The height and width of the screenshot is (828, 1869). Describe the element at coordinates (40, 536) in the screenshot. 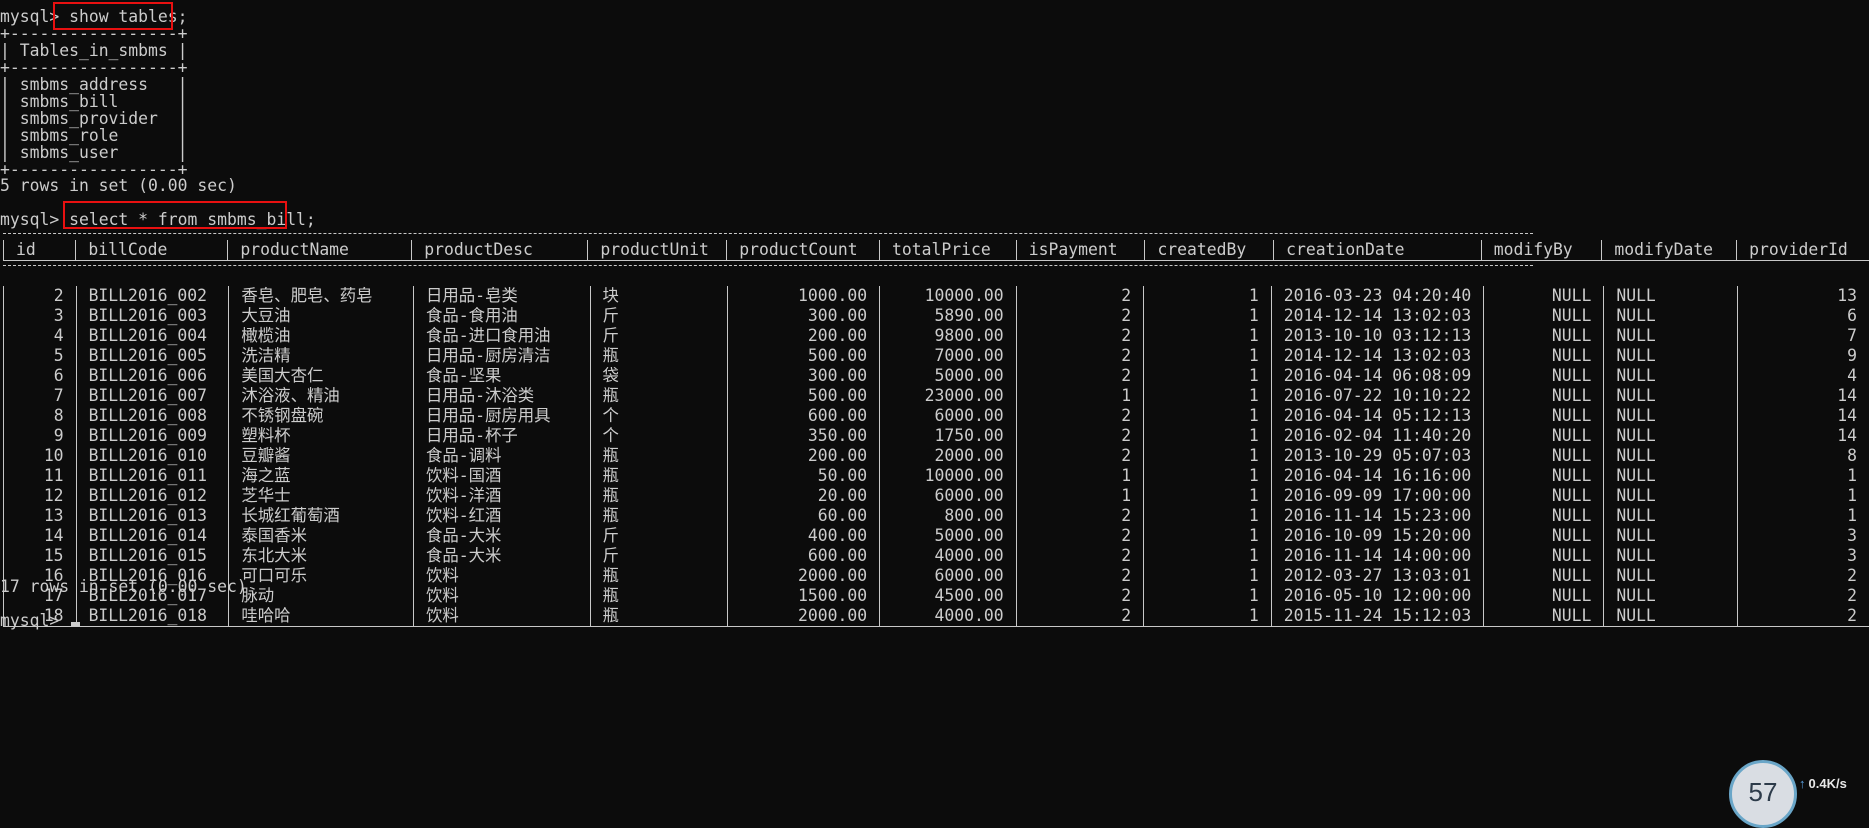

I see `cell-id: 14` at that location.